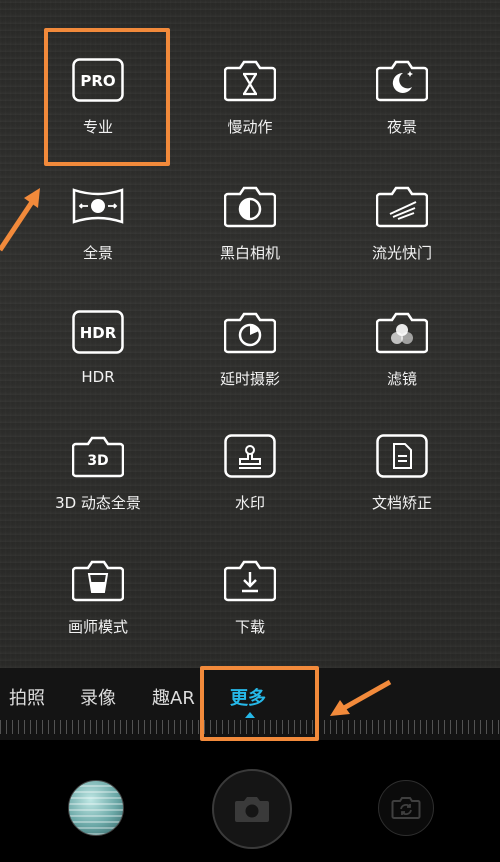 Image resolution: width=500 pixels, height=862 pixels. Describe the element at coordinates (402, 365) in the screenshot. I see `mode-filter: 滤镜` at that location.